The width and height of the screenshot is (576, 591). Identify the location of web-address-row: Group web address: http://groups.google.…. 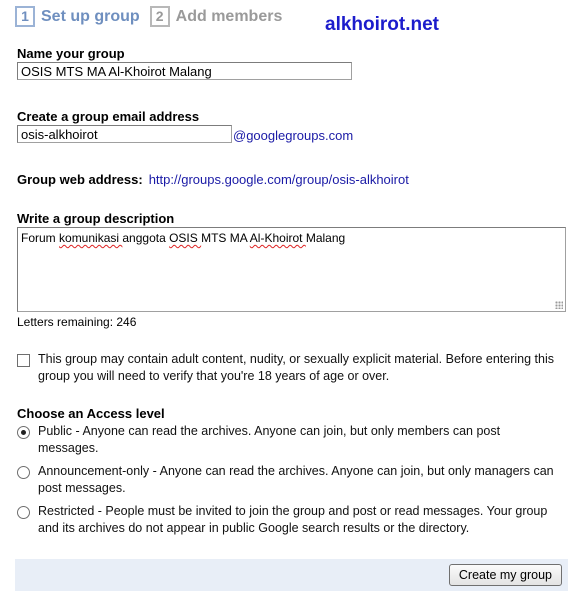
(213, 179).